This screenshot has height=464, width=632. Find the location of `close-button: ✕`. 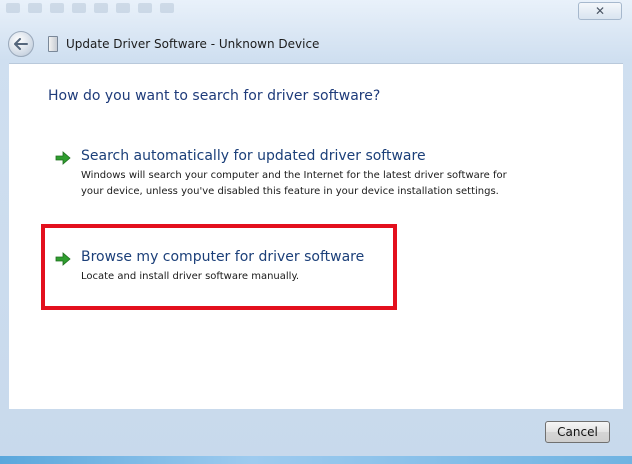

close-button: ✕ is located at coordinates (600, 11).